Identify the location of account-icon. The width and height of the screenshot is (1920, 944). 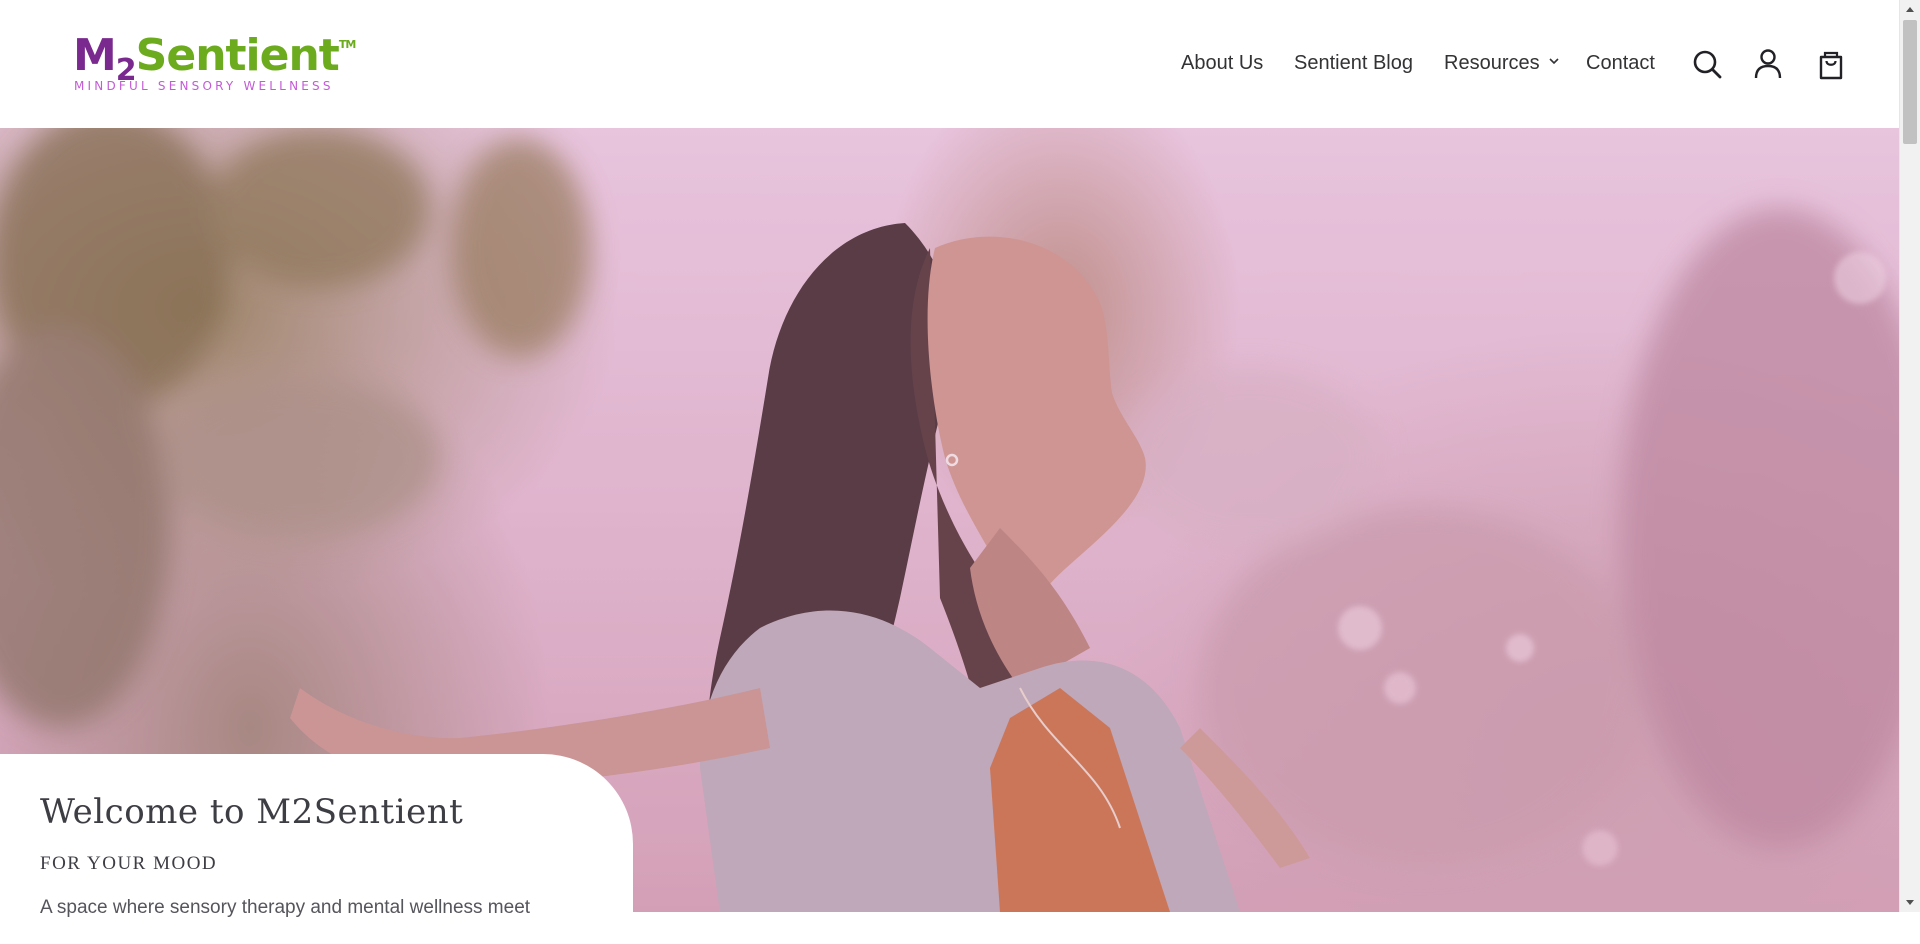
(1768, 64).